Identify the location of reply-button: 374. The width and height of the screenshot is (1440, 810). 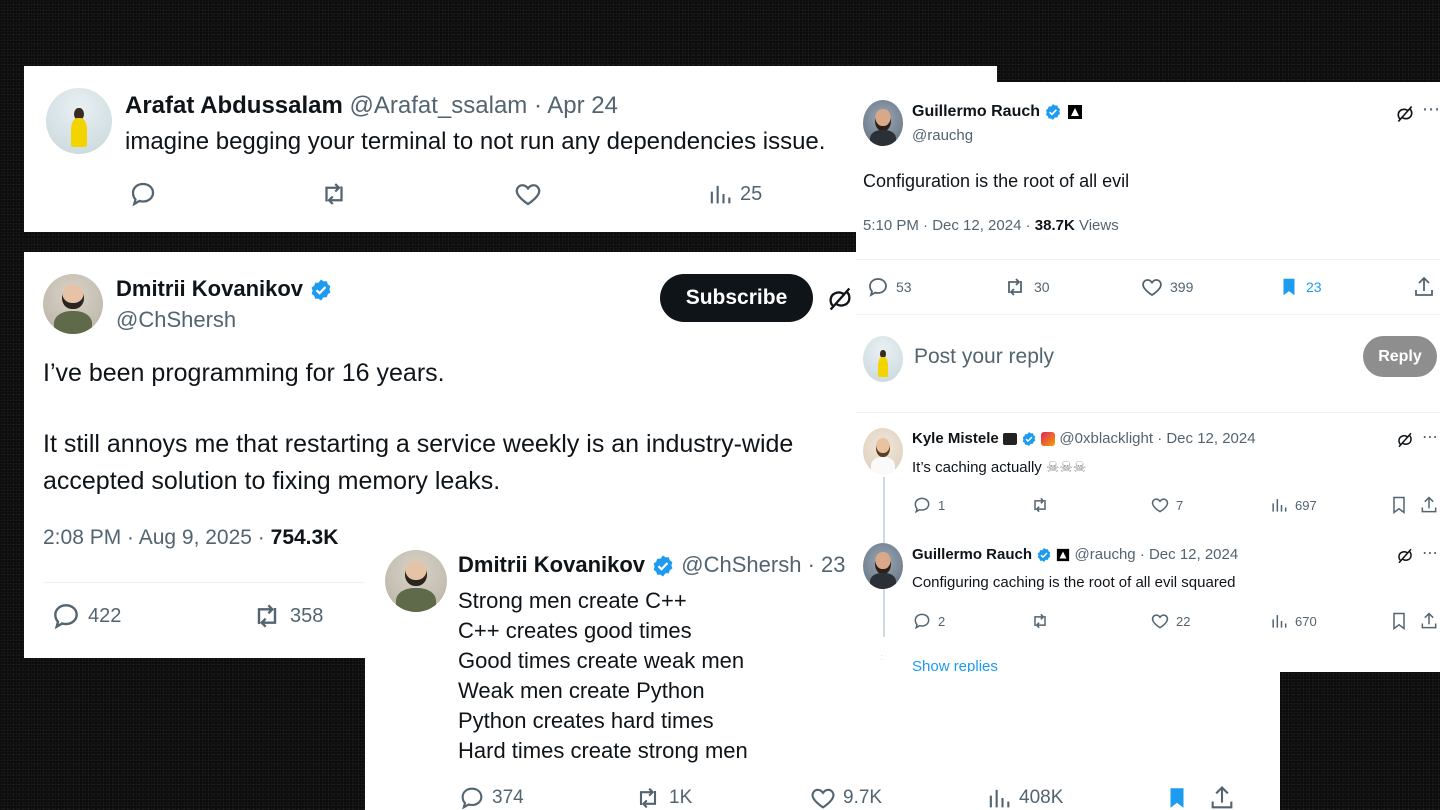
(491, 797).